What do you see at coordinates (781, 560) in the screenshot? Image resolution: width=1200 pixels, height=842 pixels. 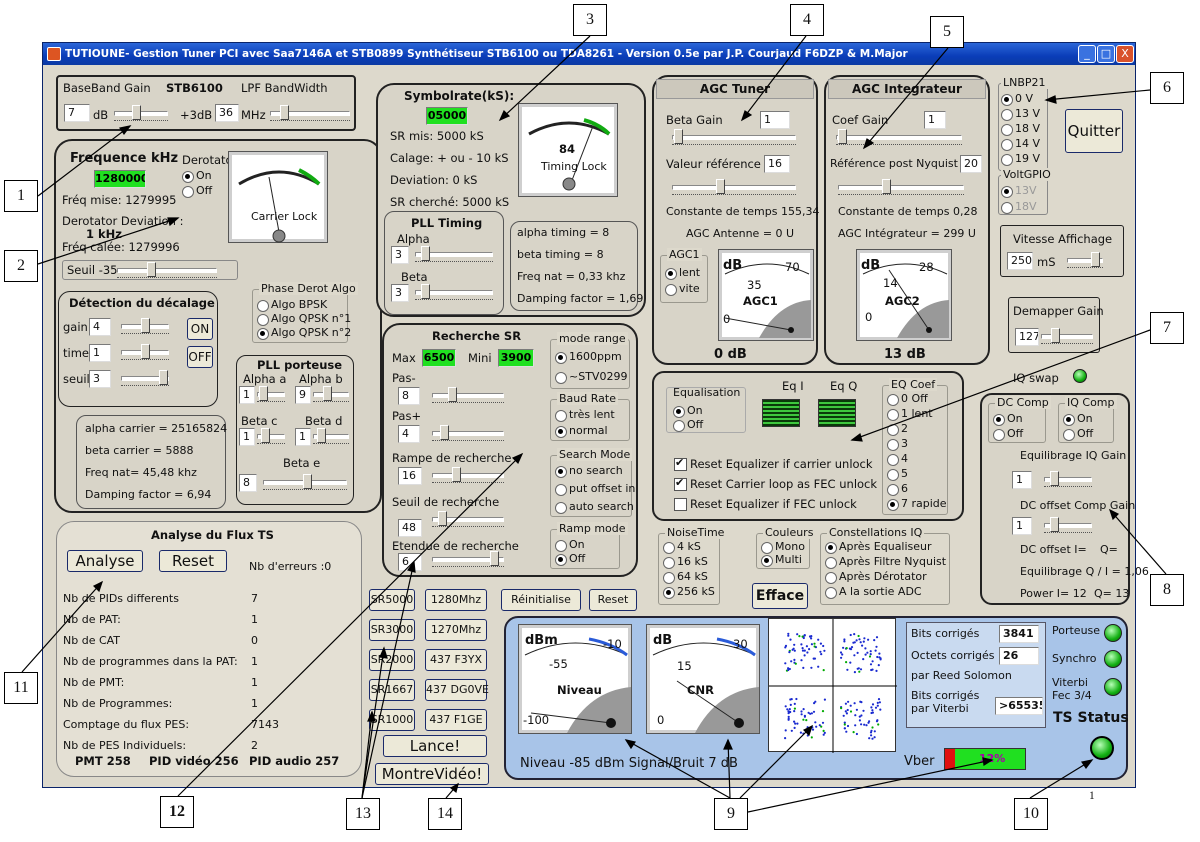 I see `couleurs-multi-radio: Multi` at bounding box center [781, 560].